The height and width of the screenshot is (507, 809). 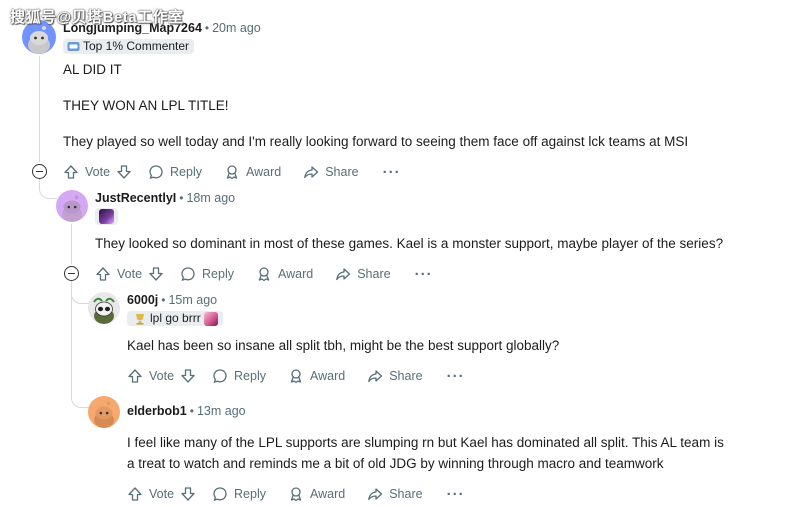 What do you see at coordinates (92, 69) in the screenshot?
I see `comment-body-line: AL DID IT` at bounding box center [92, 69].